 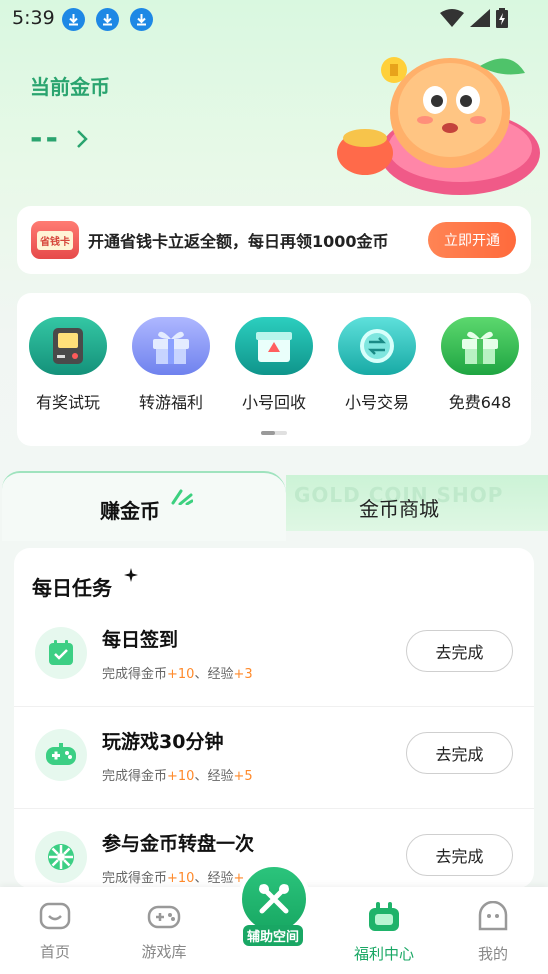 What do you see at coordinates (384, 916) in the screenshot?
I see `tv-gift-icon` at bounding box center [384, 916].